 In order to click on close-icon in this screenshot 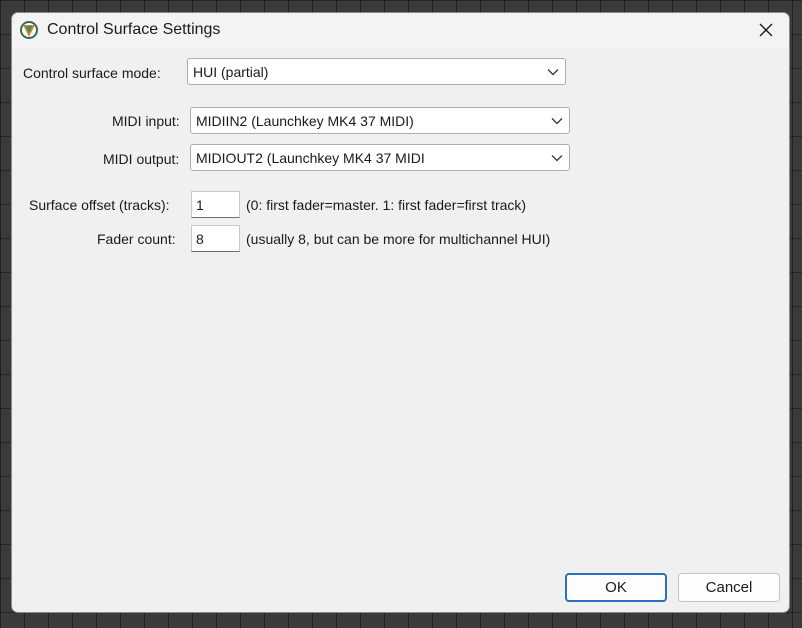, I will do `click(766, 30)`.